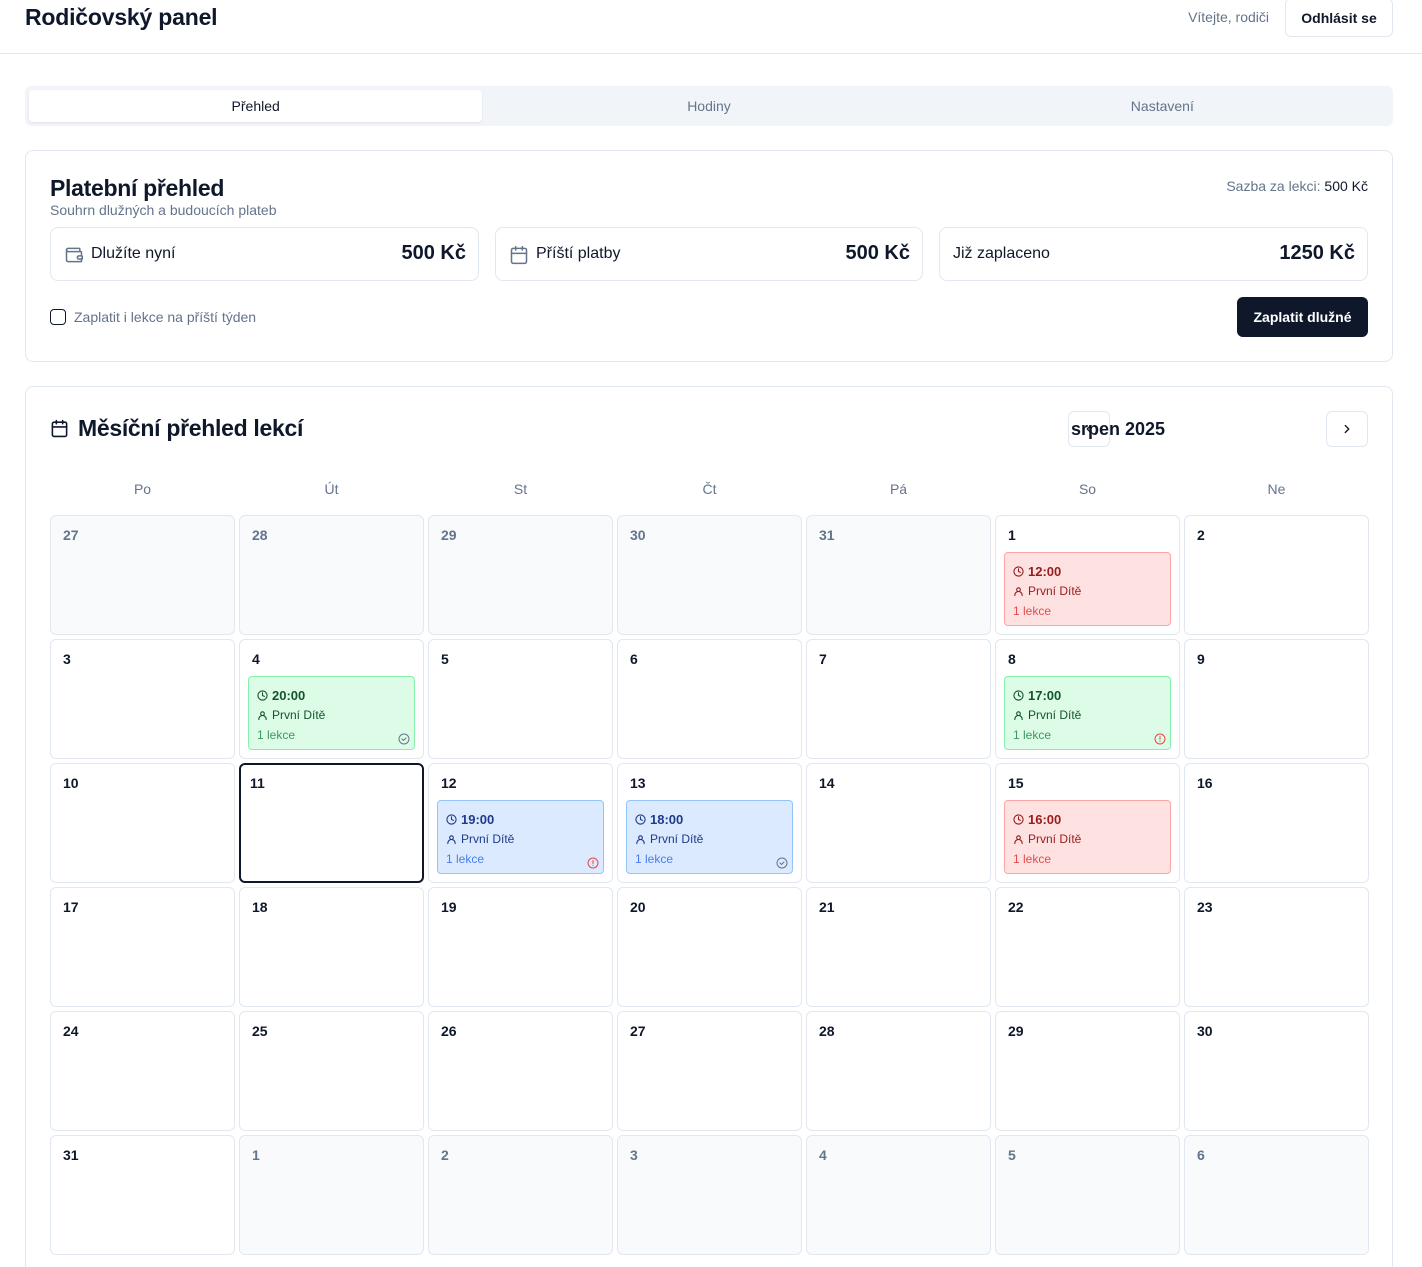  Describe the element at coordinates (1273, 186) in the screenshot. I see `lesson-rate-label: Sazba za lekci:` at that location.